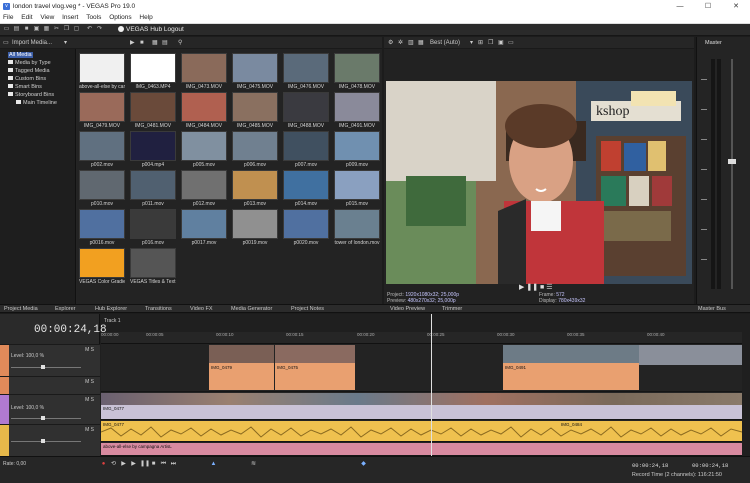 The height and width of the screenshot is (483, 750). Describe the element at coordinates (357, 110) in the screenshot. I see `media-thumbnail: IMG_0491.MOV` at that location.